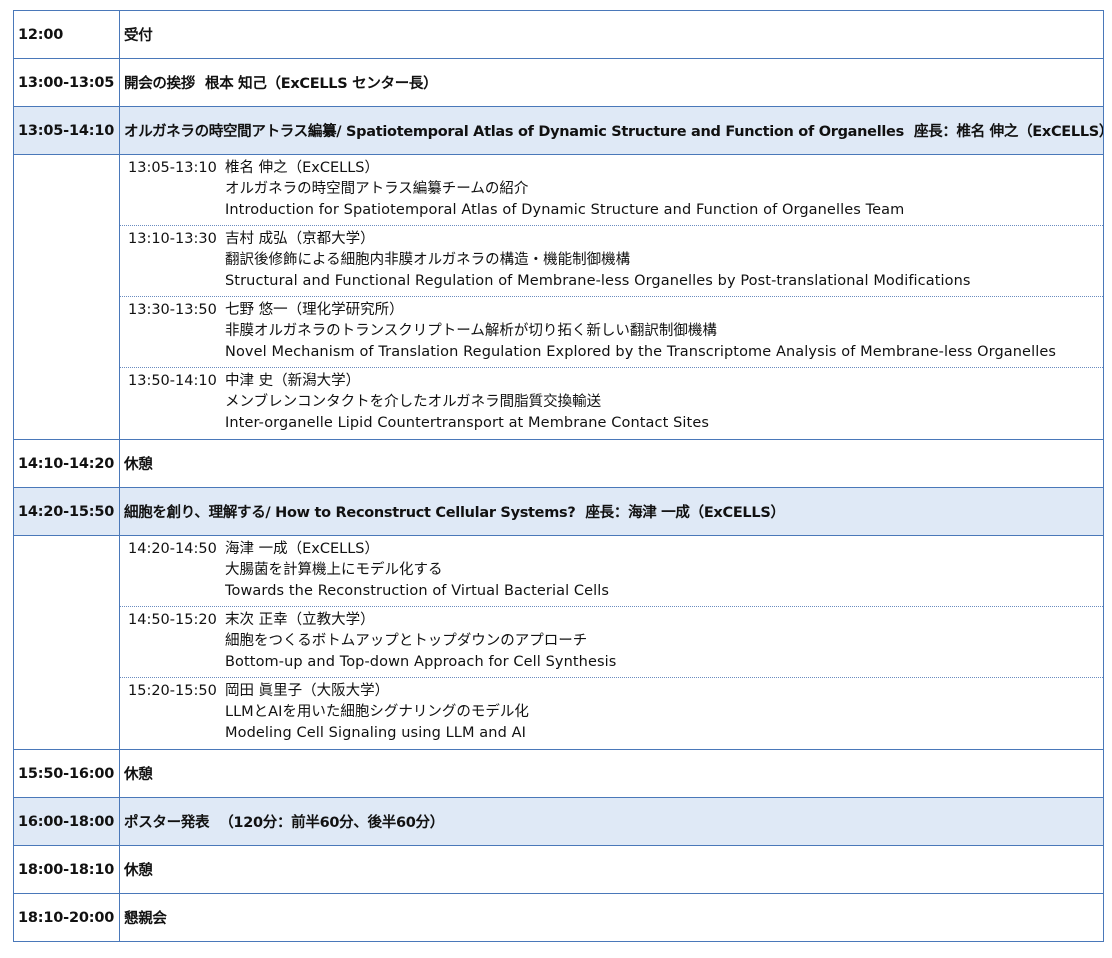  Describe the element at coordinates (413, 402) in the screenshot. I see `talk-title-ja: メンブレンコンタクトを介したオルガネラ間脂質交換輸送` at that location.